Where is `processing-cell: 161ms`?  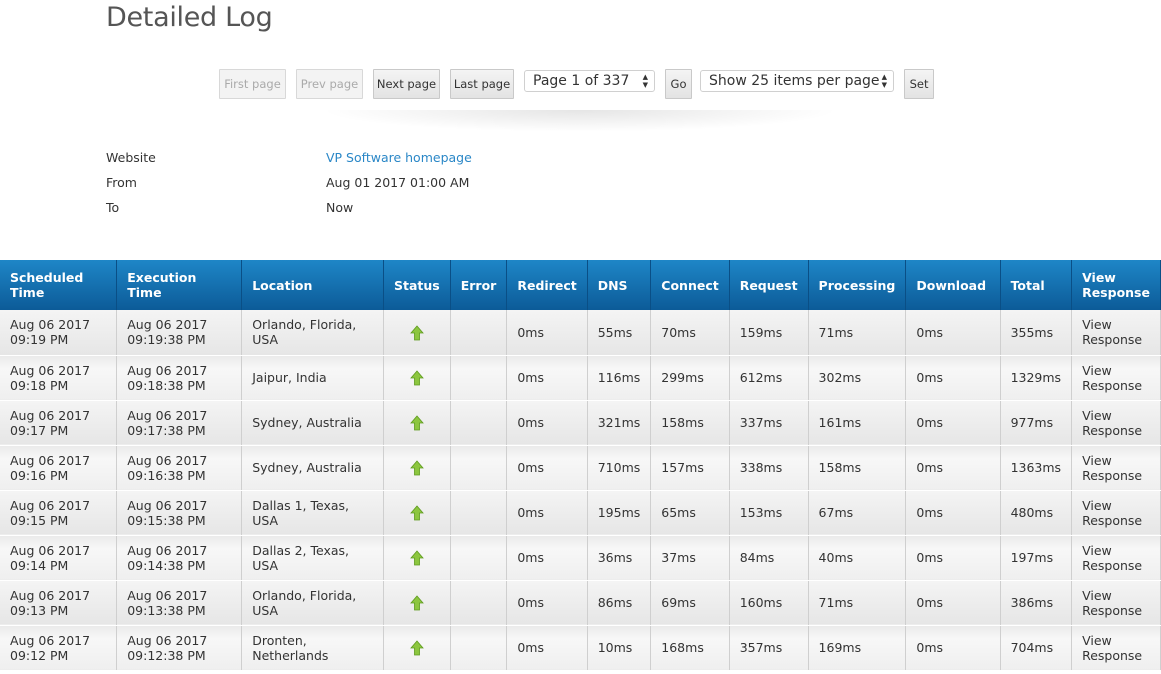
processing-cell: 161ms is located at coordinates (857, 423).